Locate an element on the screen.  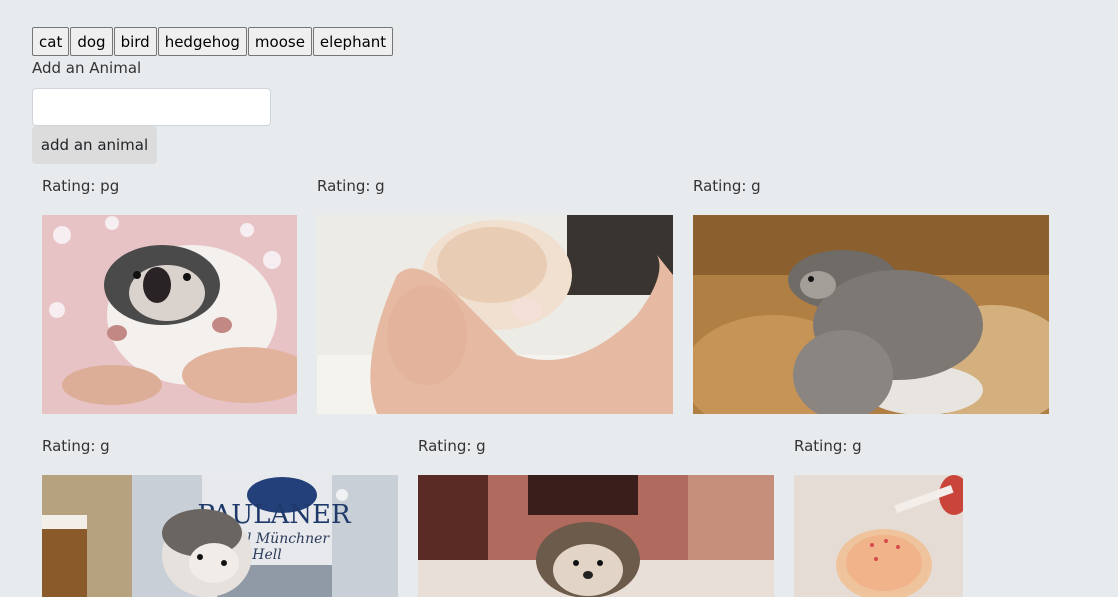
topic-button-bird: bird is located at coordinates (135, 41).